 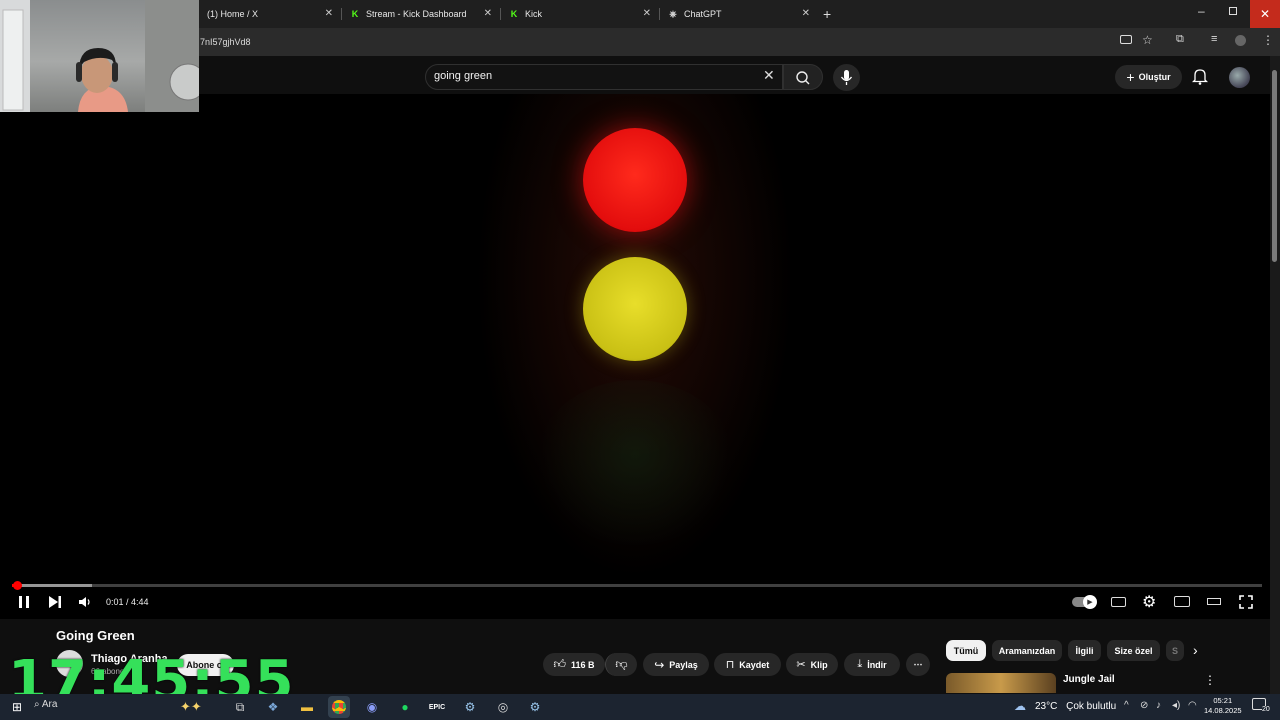 I want to click on network-off-icon: ⊘, so click(x=1144, y=705).